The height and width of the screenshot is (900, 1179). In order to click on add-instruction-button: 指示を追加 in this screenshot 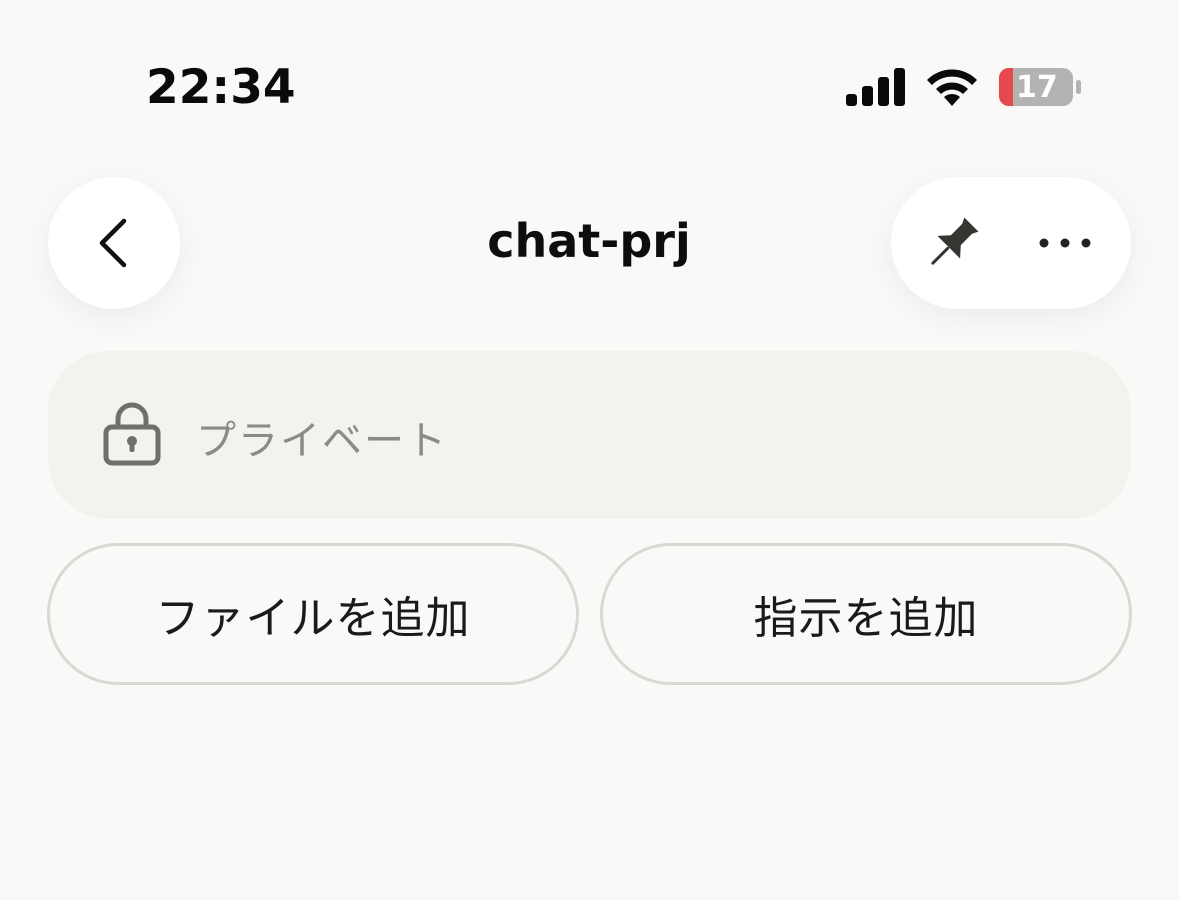, I will do `click(866, 614)`.